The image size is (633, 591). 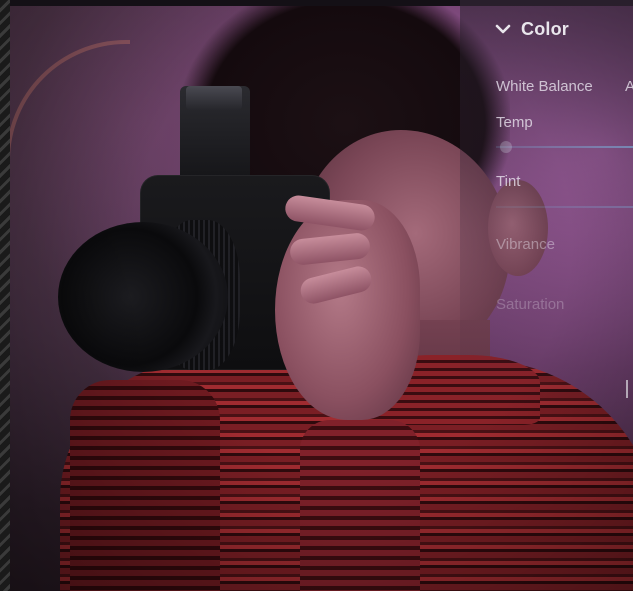 What do you see at coordinates (5, 295) in the screenshot?
I see `window-edge` at bounding box center [5, 295].